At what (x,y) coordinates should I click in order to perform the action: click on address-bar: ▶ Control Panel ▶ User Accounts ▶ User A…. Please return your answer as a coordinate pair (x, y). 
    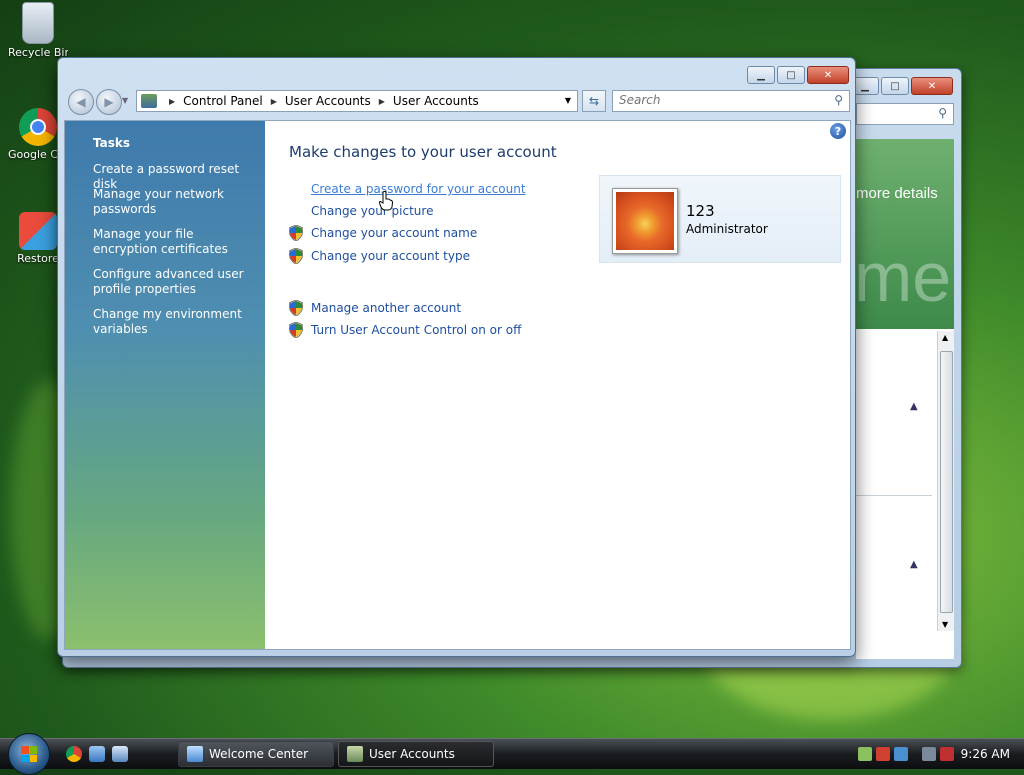
    Looking at the image, I should click on (357, 101).